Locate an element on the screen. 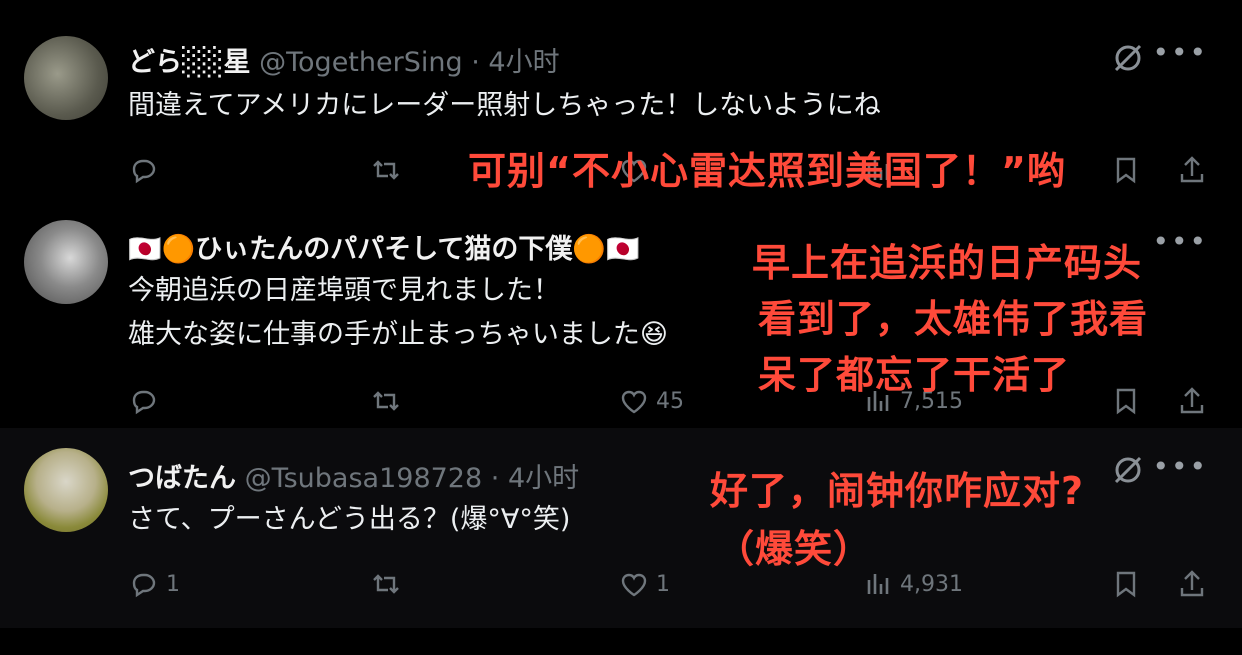 Image resolution: width=1242 pixels, height=655 pixels. tweet-text-line: 間違えてアメリカにレーダー照射しちゃった！しないようにね is located at coordinates (504, 105).